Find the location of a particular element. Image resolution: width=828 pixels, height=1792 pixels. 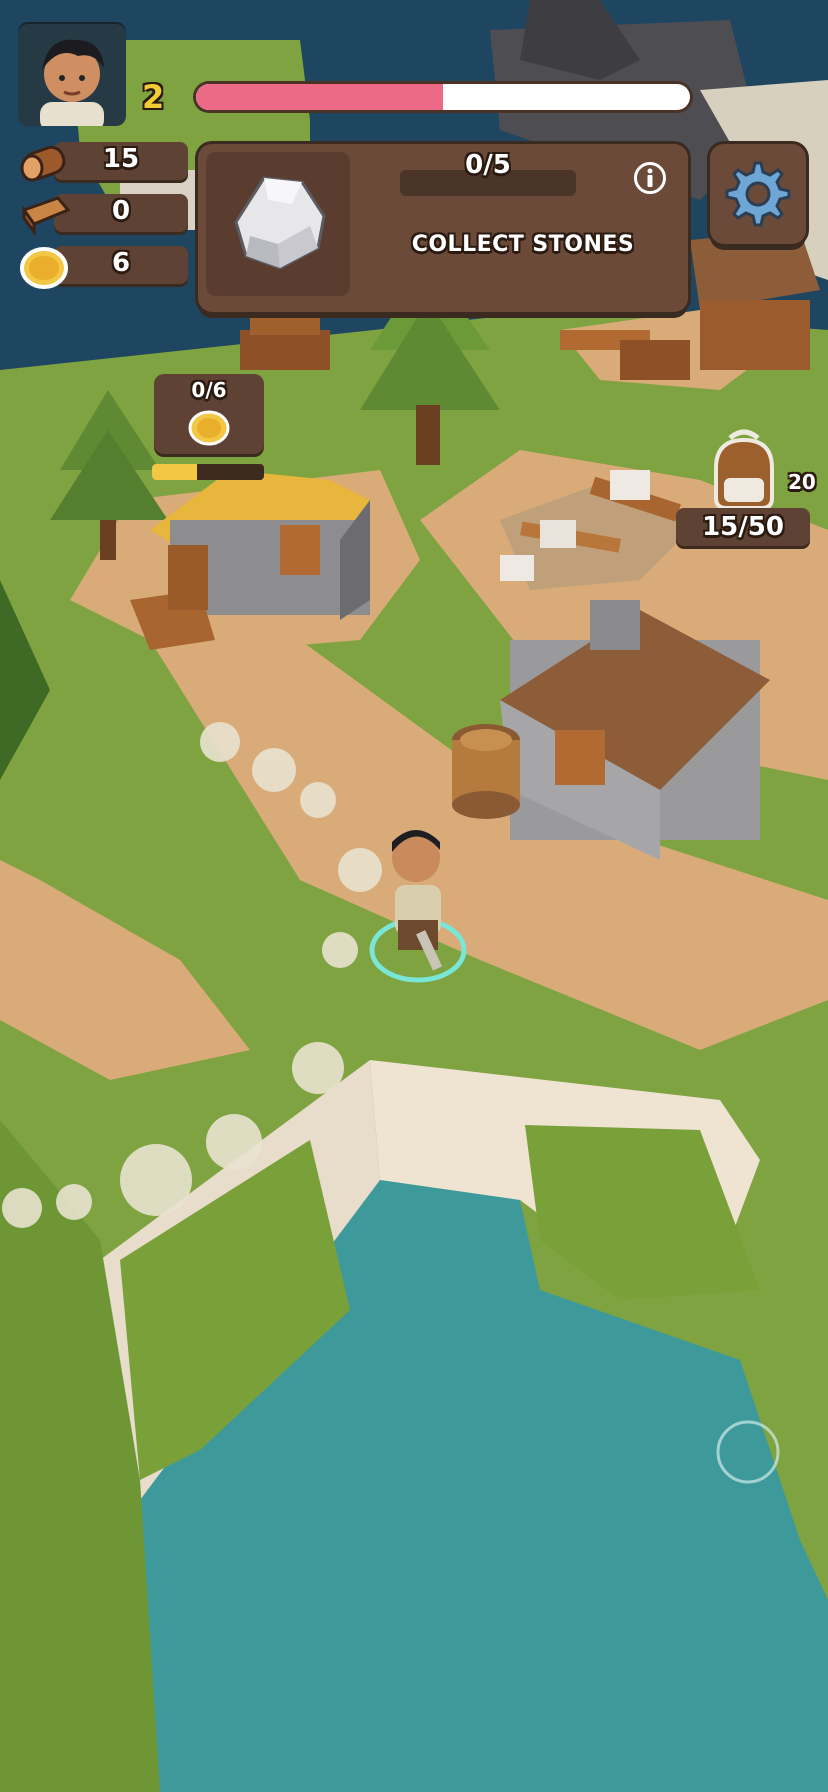

logs-count: 15 is located at coordinates (121, 159).